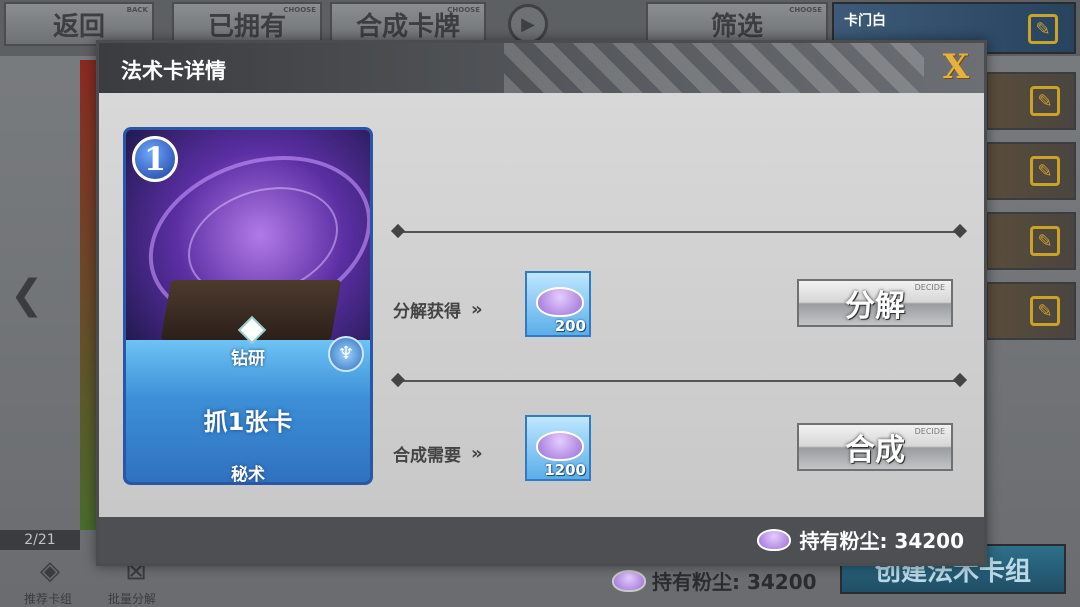 The height and width of the screenshot is (607, 1080). I want to click on dust-owned: 持有粉尘: 34200, so click(860, 539).